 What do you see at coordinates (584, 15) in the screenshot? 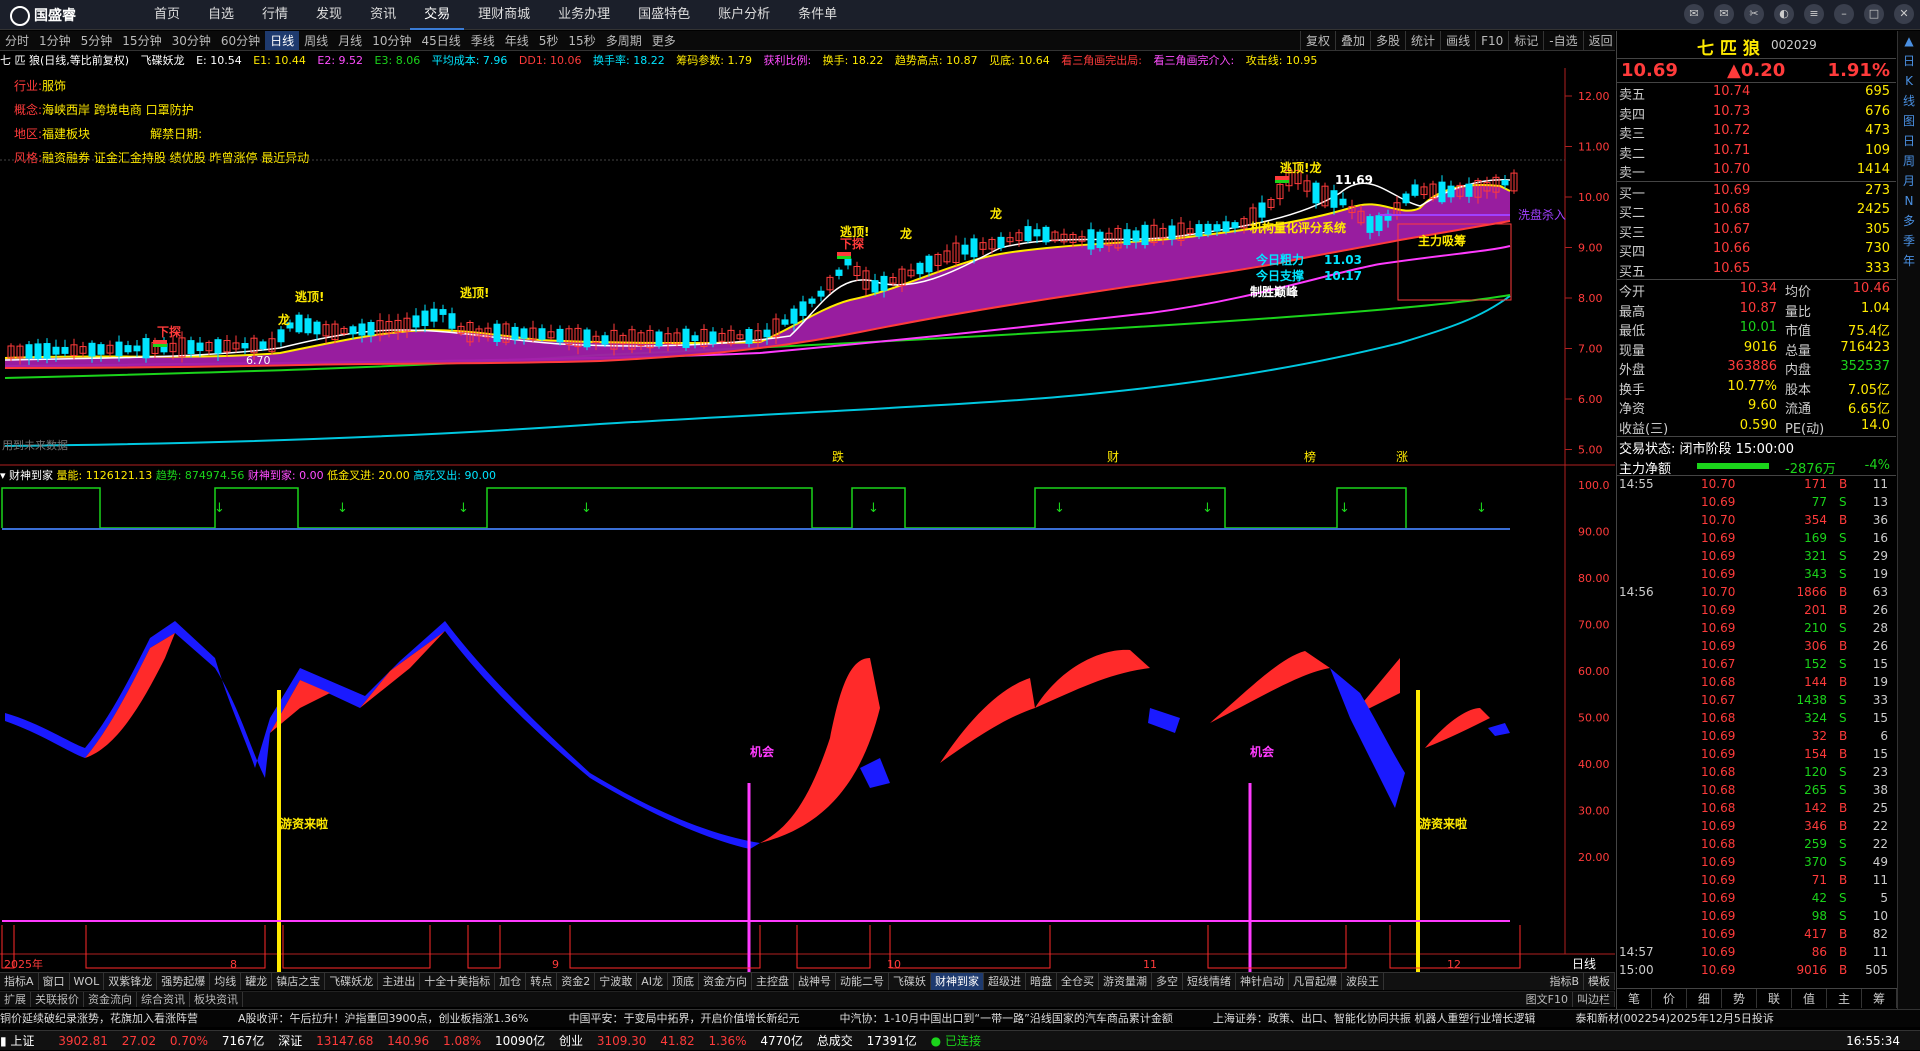
I see `nav-item: 业务办理` at bounding box center [584, 15].